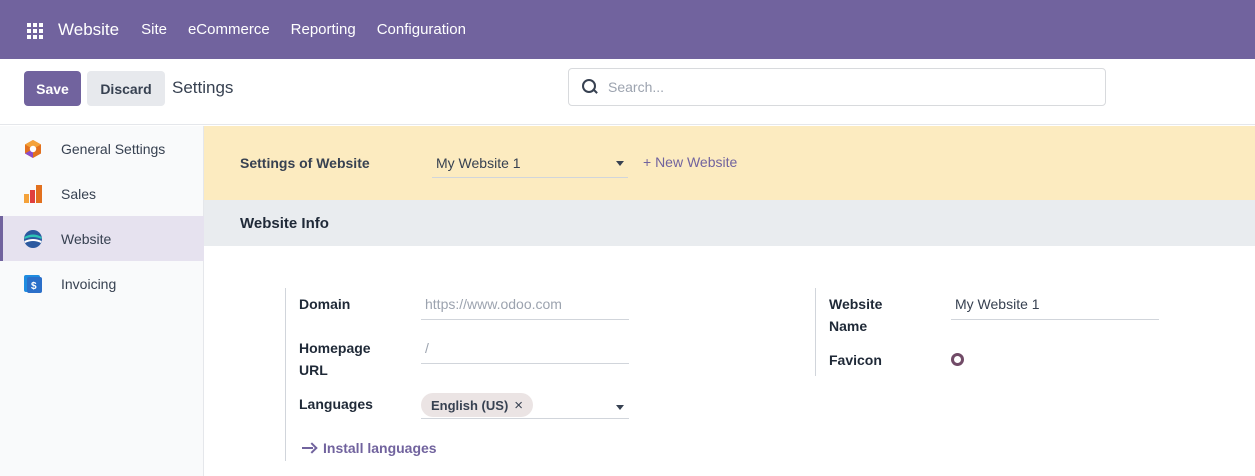 The height and width of the screenshot is (476, 1255). I want to click on domain-placeholder: https://www.odoo.com, so click(493, 304).